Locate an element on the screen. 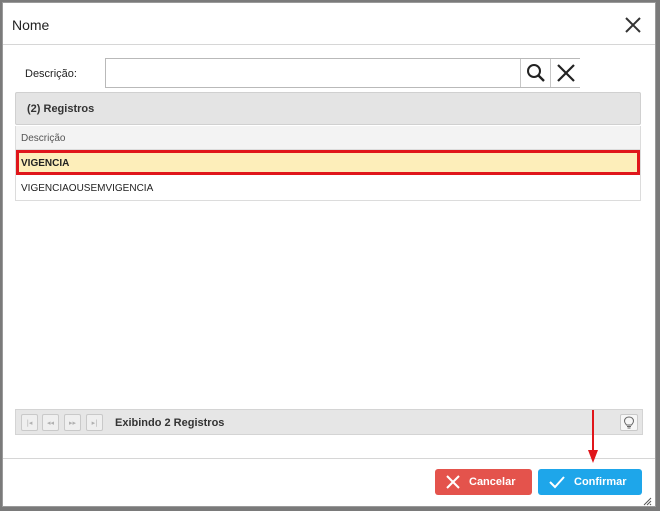  check-icon is located at coordinates (557, 482).